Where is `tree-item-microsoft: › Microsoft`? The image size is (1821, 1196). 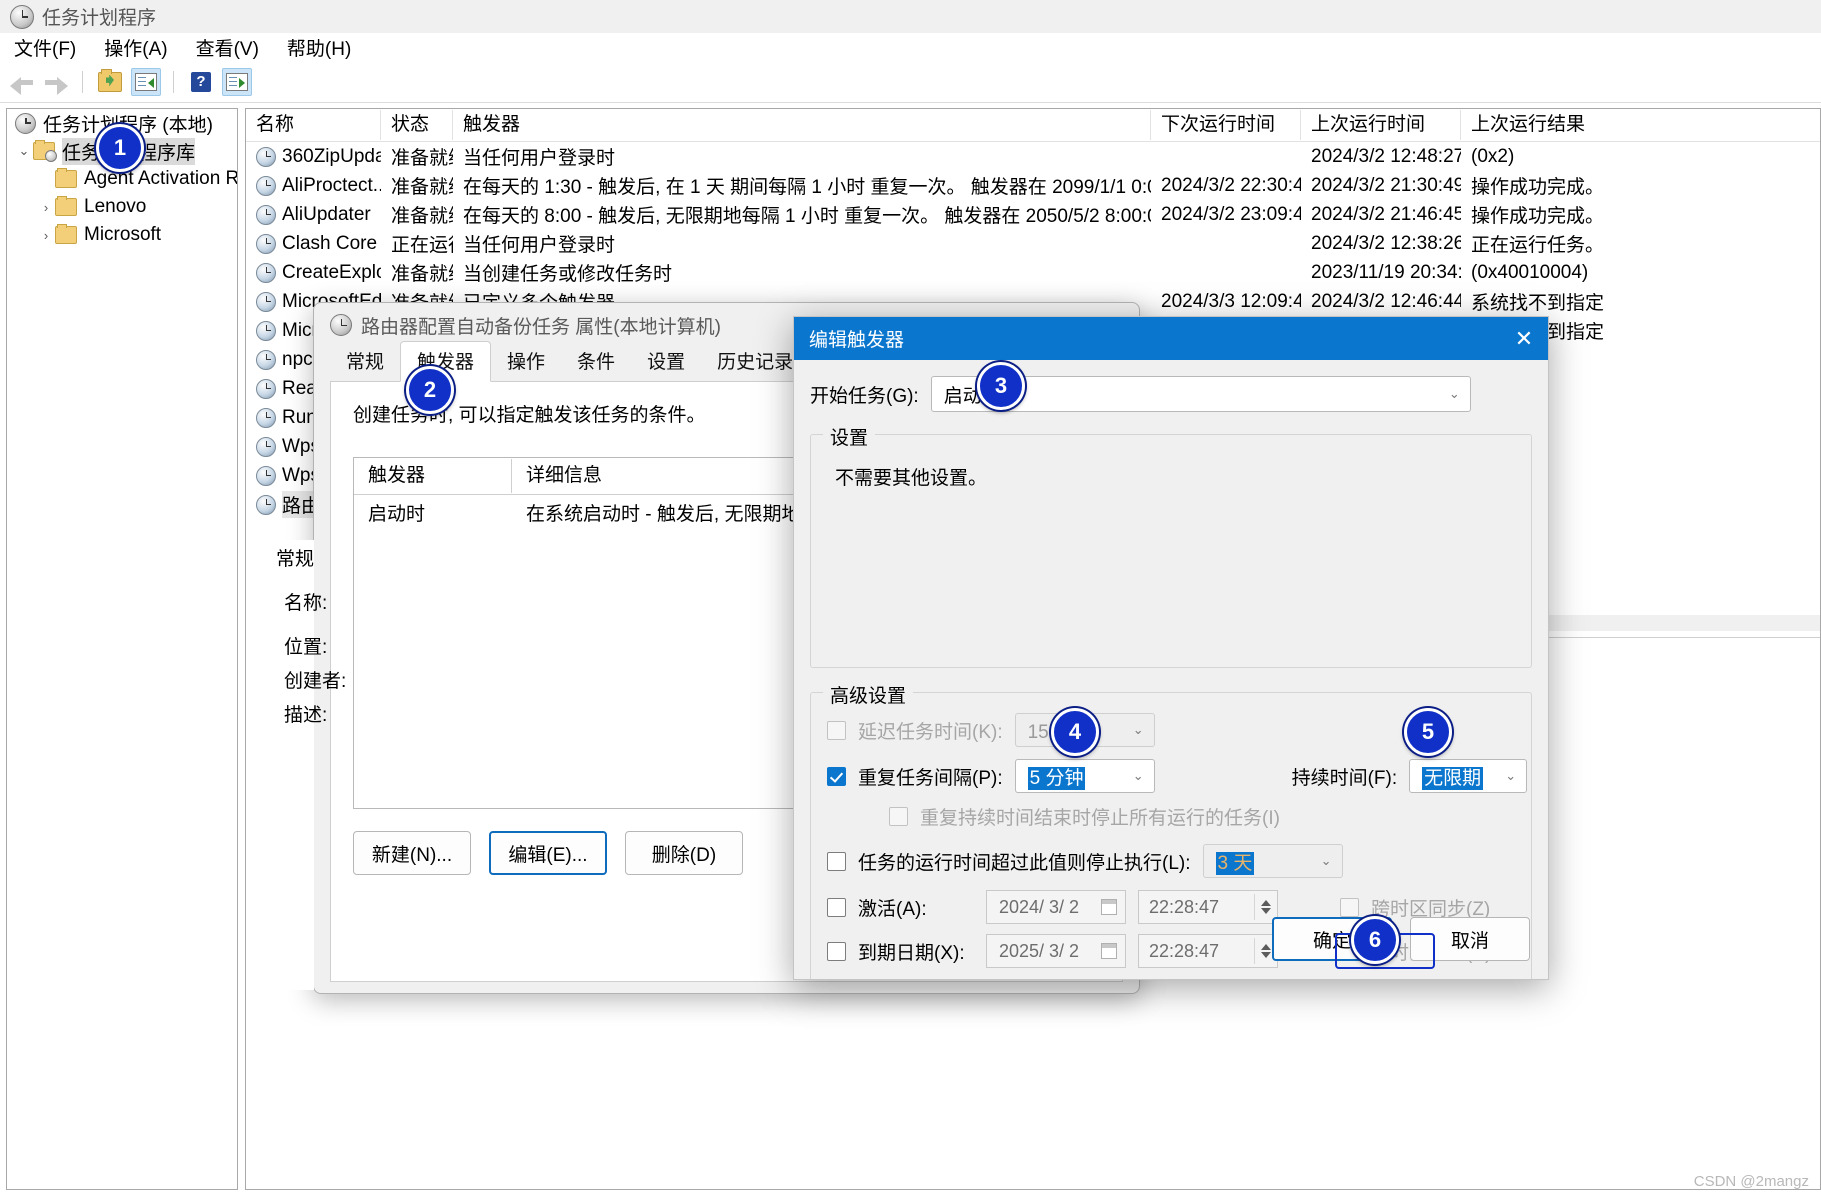
tree-item-microsoft: › Microsoft is located at coordinates (122, 235).